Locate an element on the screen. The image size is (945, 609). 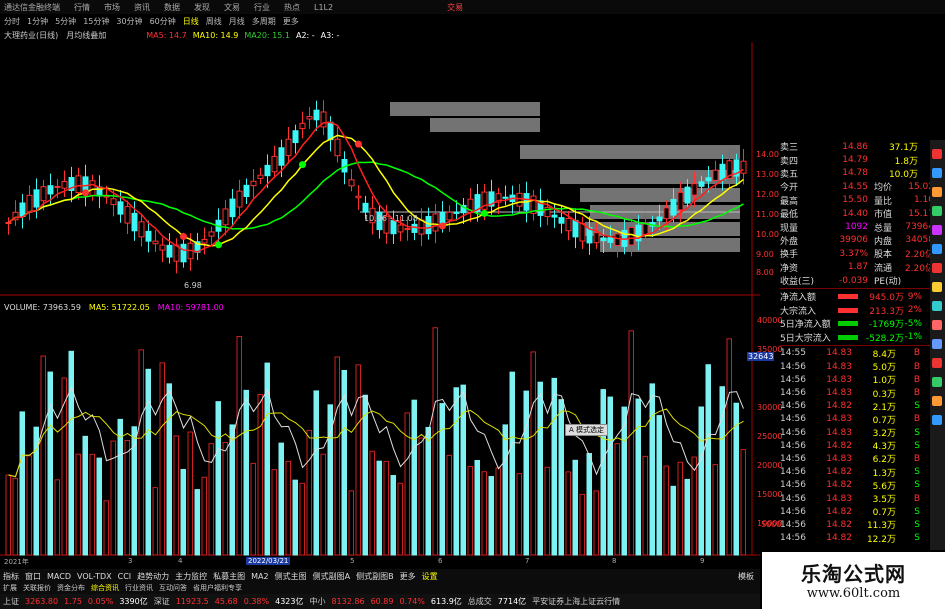
tab-industry: 行业资讯 is located at coordinates (139, 588).